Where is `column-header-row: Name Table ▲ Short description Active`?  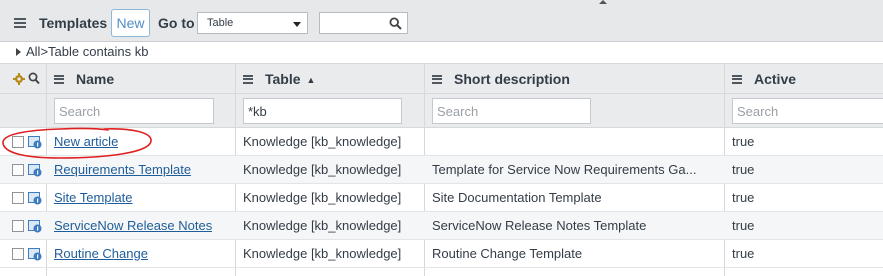 column-header-row: Name Table ▲ Short description Active is located at coordinates (441, 78).